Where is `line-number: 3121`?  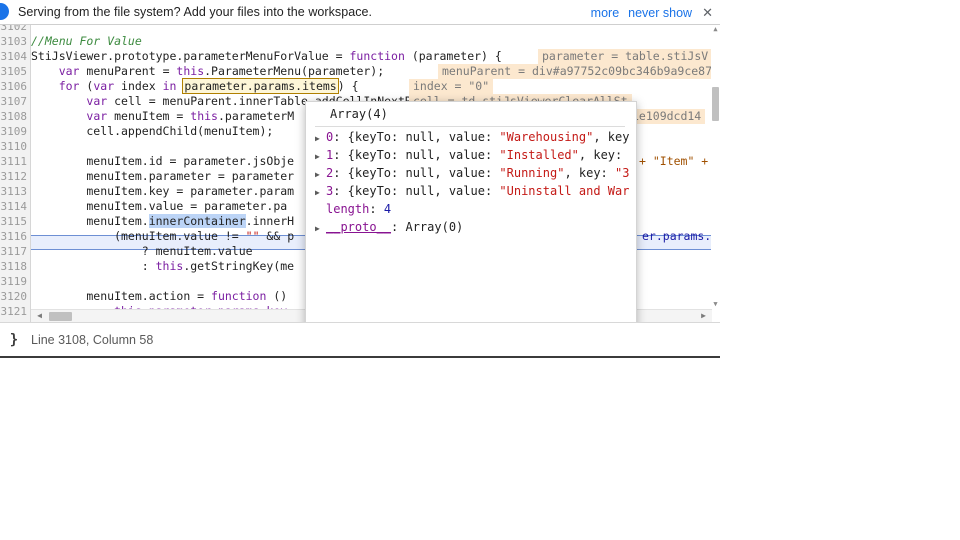 line-number: 3121 is located at coordinates (14, 311).